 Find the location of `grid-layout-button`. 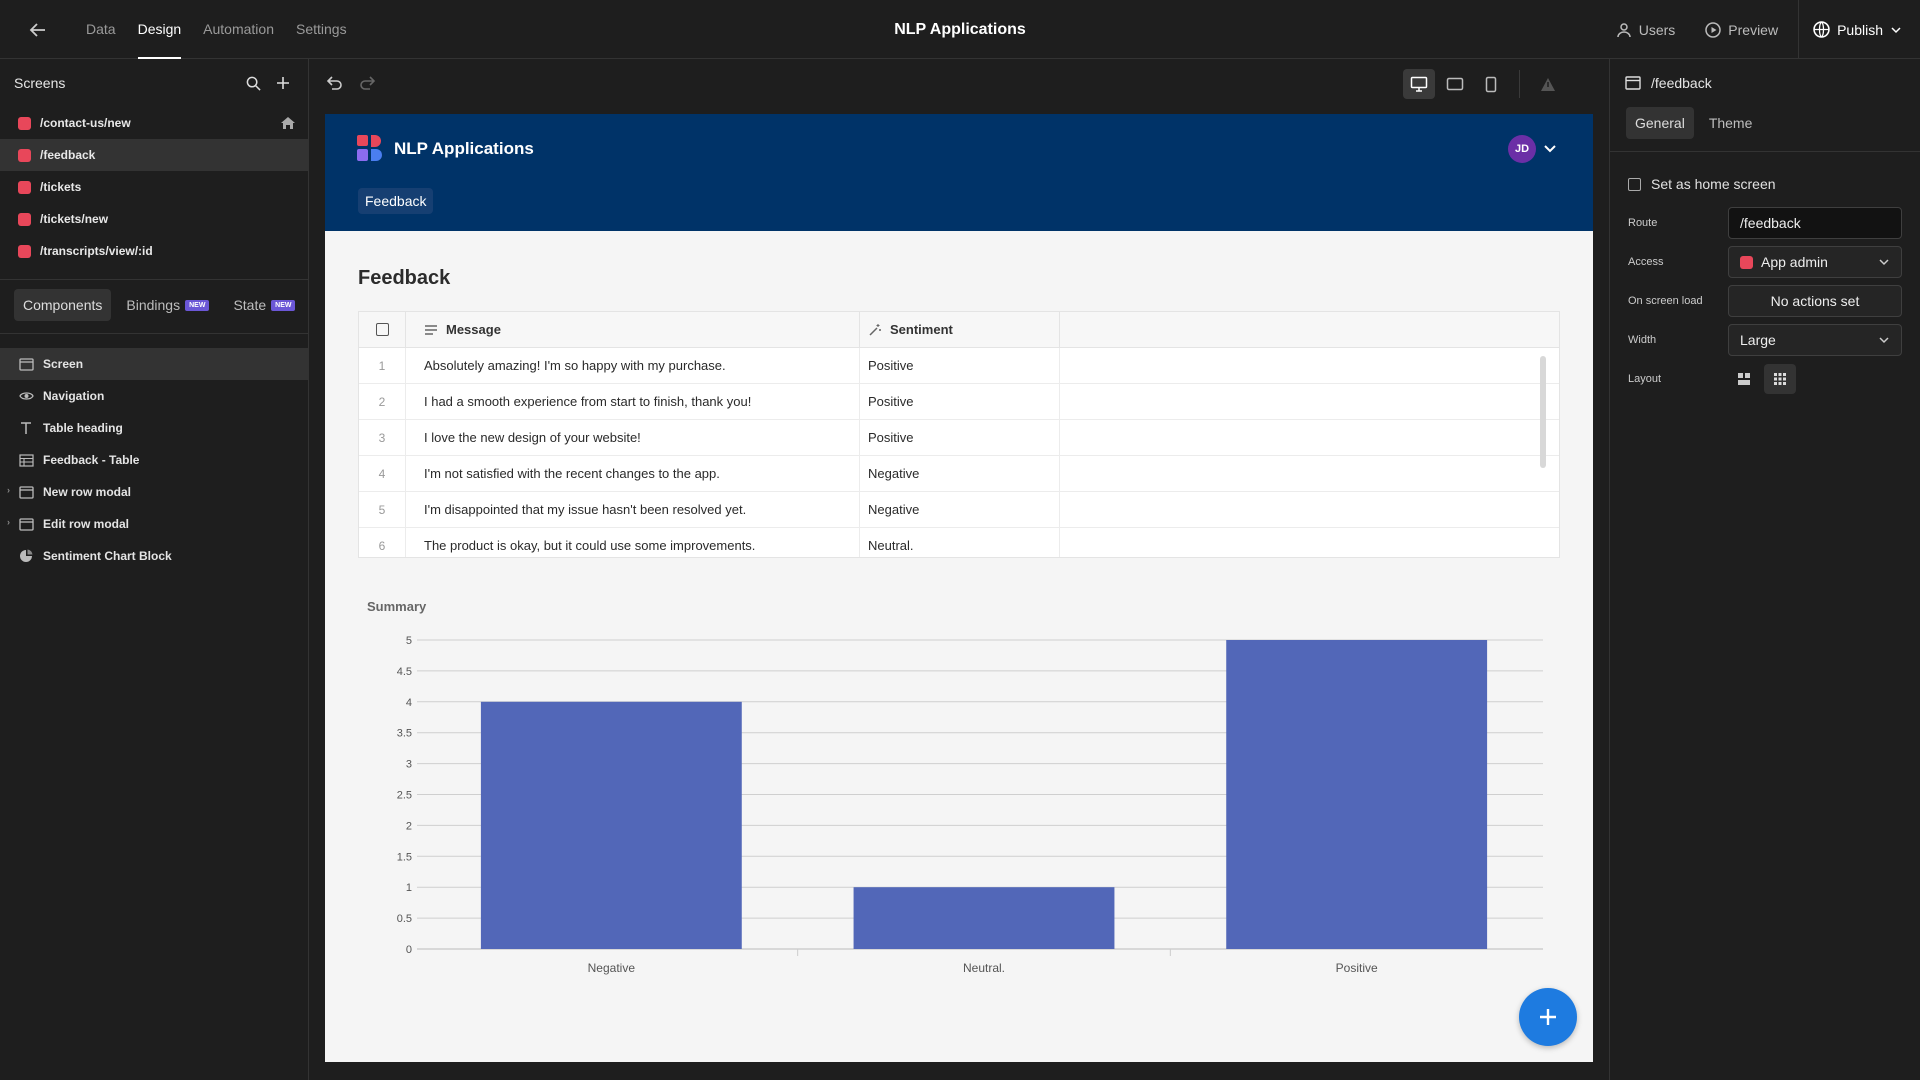

grid-layout-button is located at coordinates (1780, 379).